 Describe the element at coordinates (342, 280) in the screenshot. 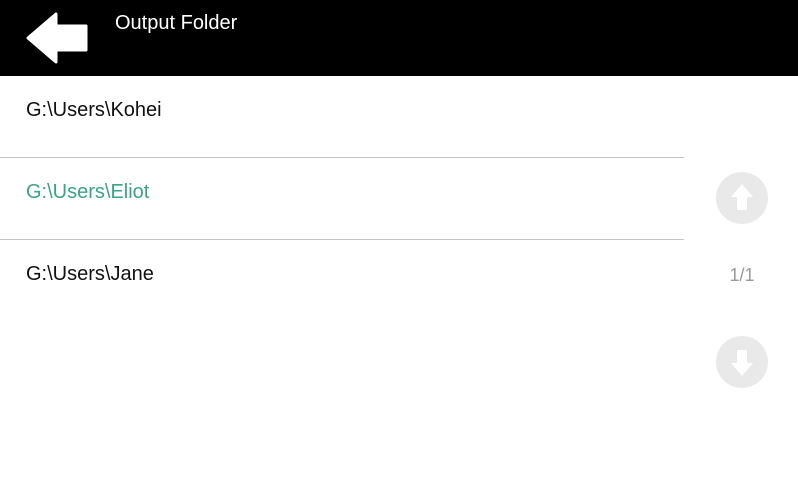

I see `folder-item-jane: G:\Users\Jane` at that location.